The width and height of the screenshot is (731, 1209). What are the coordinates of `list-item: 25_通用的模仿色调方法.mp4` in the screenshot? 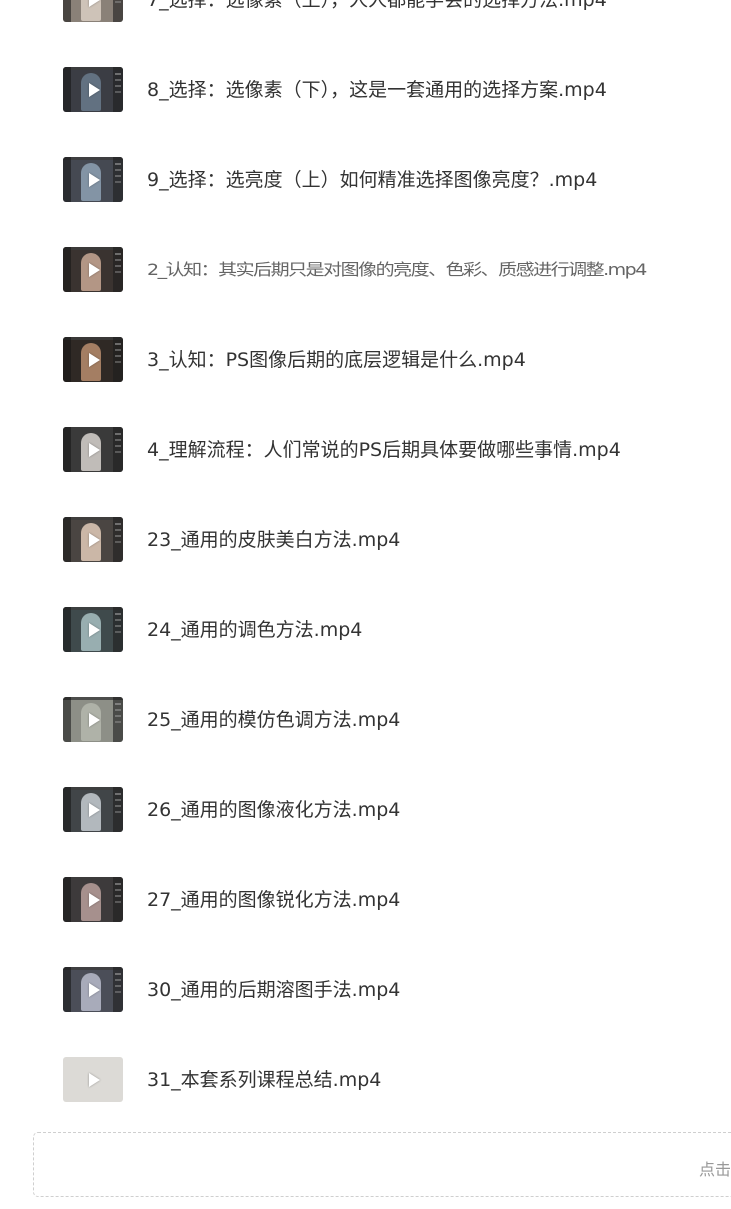 It's located at (365, 720).